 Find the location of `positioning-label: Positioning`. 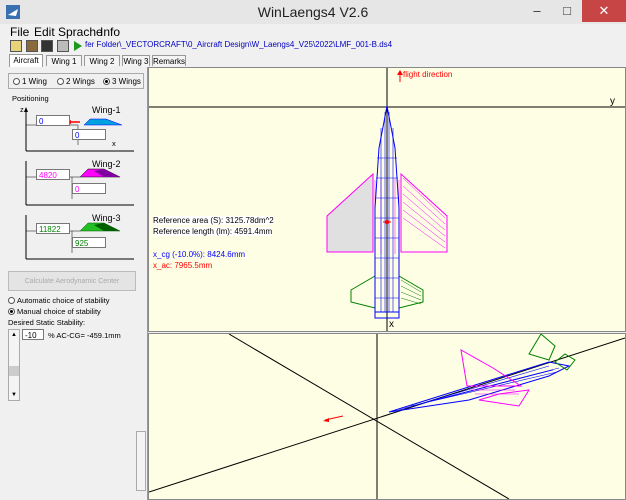

positioning-label: Positioning is located at coordinates (30, 98).